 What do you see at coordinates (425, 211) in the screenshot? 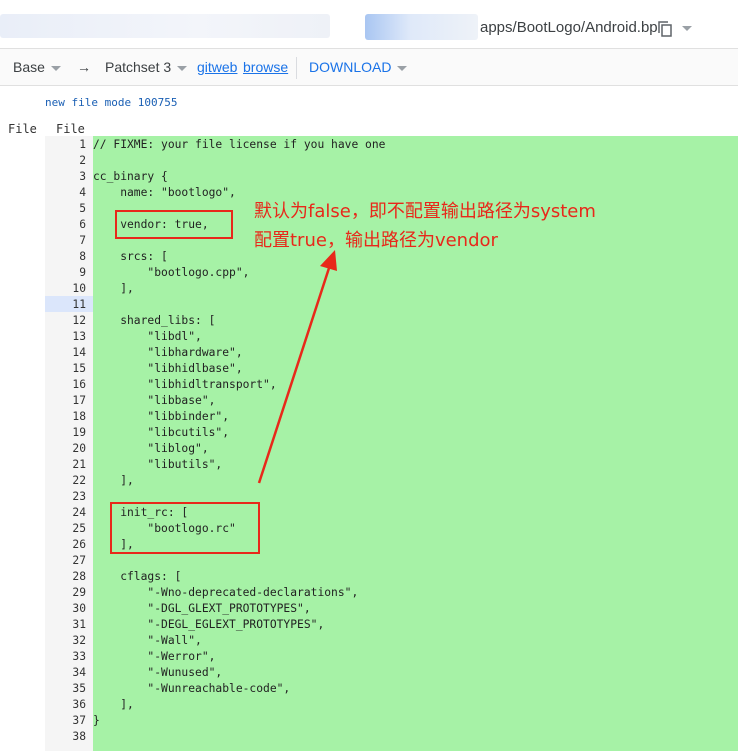
I see `annotation-line-1: 默认为false，即不配置输出路径为system` at bounding box center [425, 211].